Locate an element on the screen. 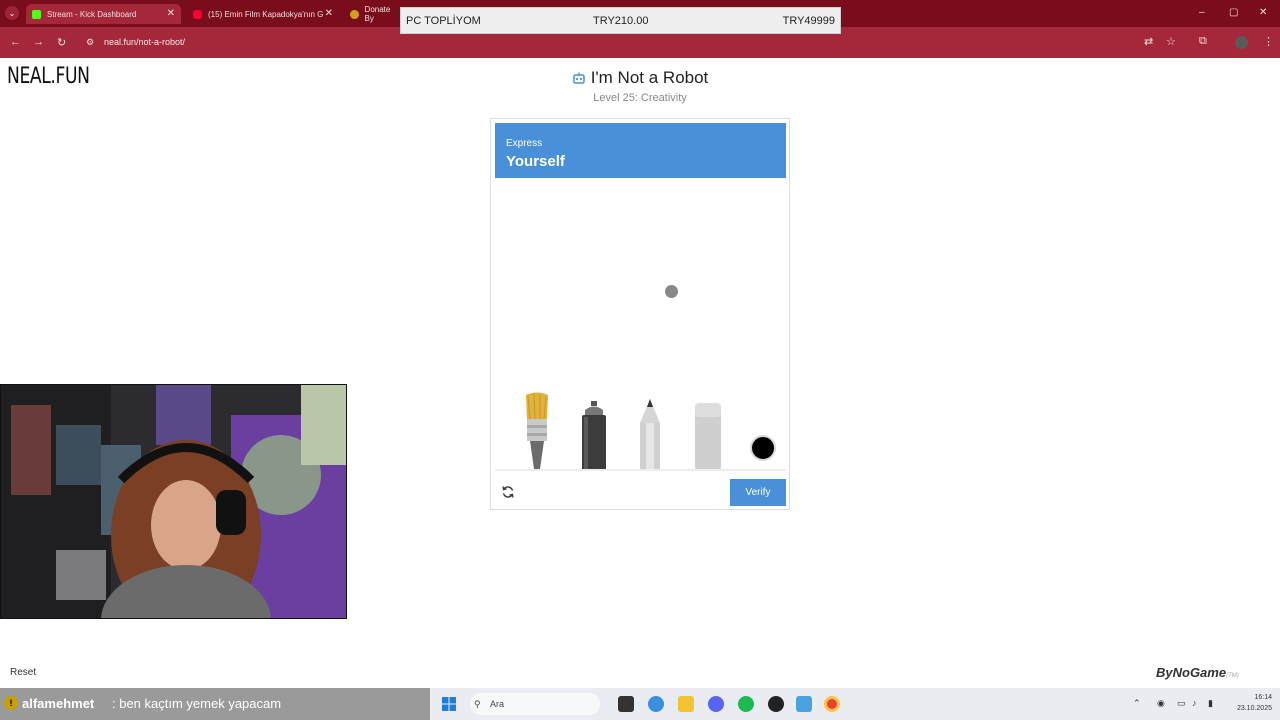 The width and height of the screenshot is (1280, 720). level-subtitle: Level 25: Creativity is located at coordinates (640, 98).